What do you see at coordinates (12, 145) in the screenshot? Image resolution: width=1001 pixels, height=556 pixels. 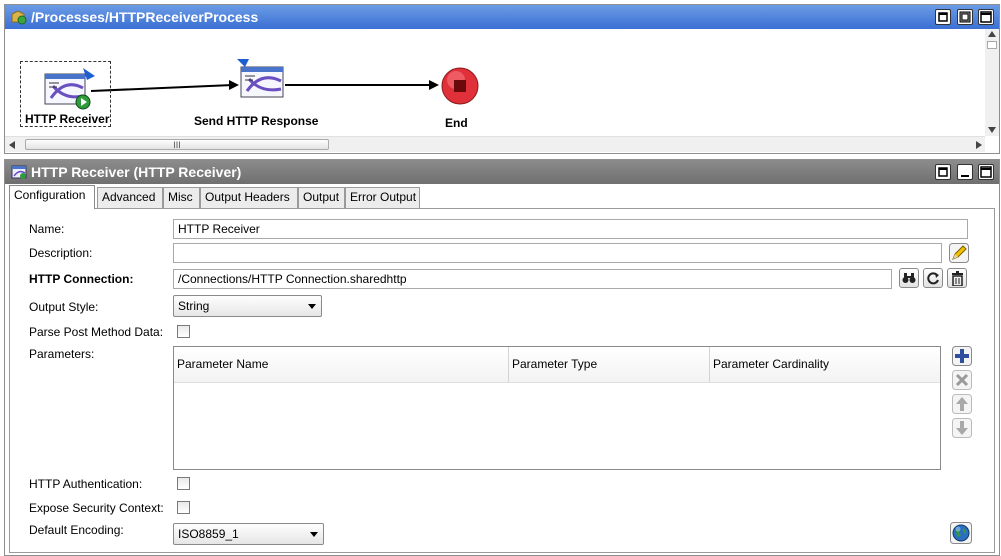 I see `scroll-left-icon` at bounding box center [12, 145].